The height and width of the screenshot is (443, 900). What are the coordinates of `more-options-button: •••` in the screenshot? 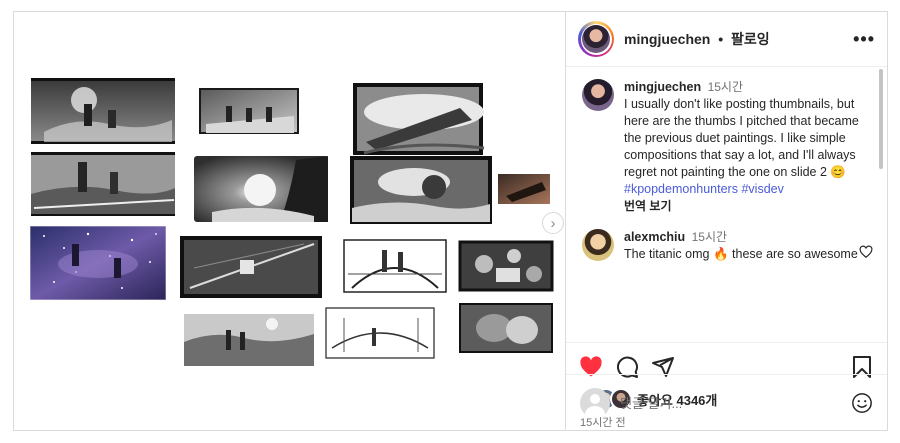 It's located at (864, 39).